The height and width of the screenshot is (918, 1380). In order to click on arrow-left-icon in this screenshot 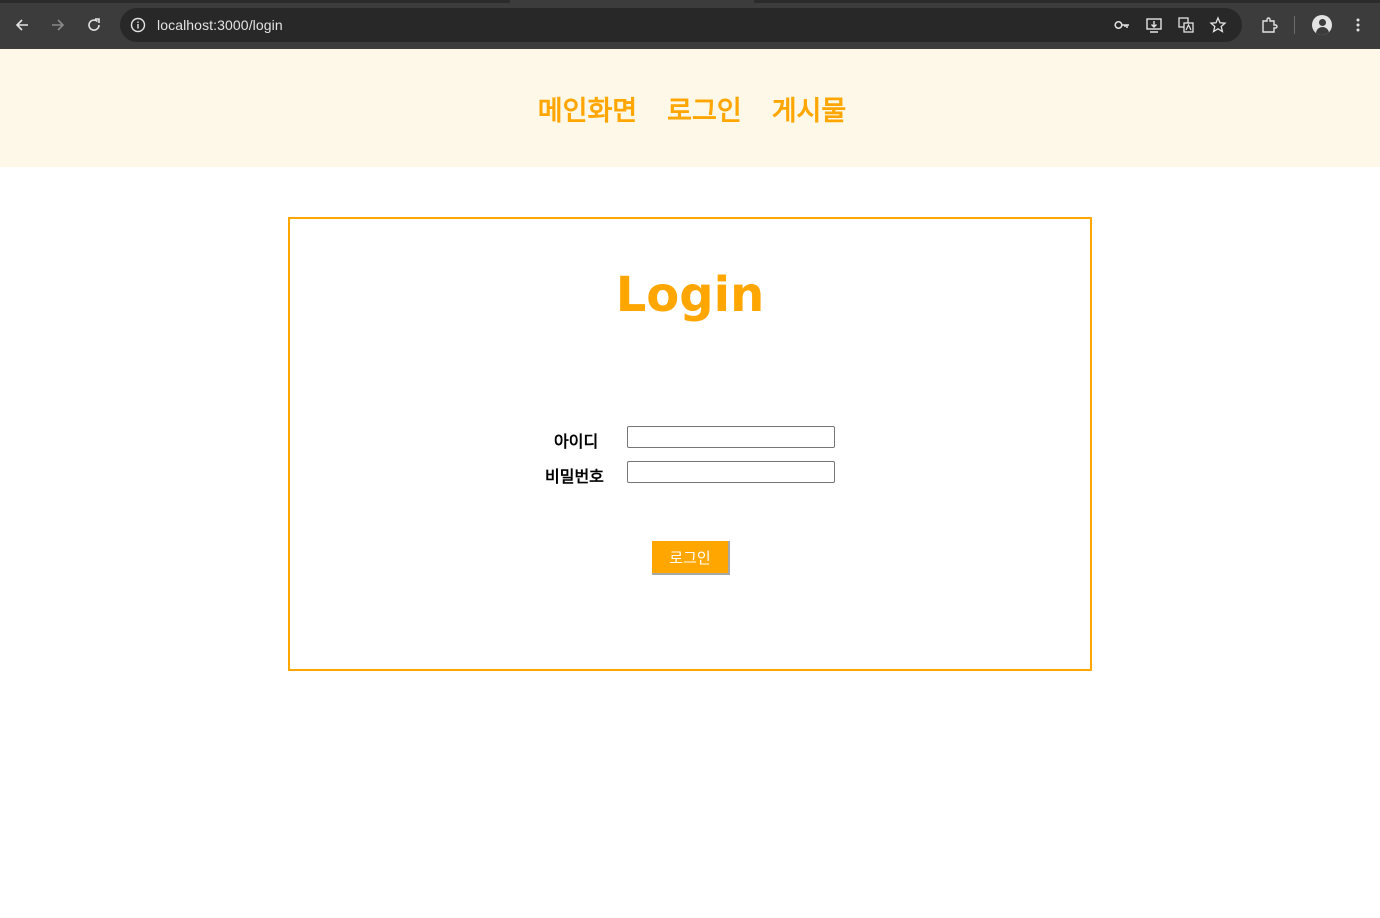, I will do `click(21, 25)`.